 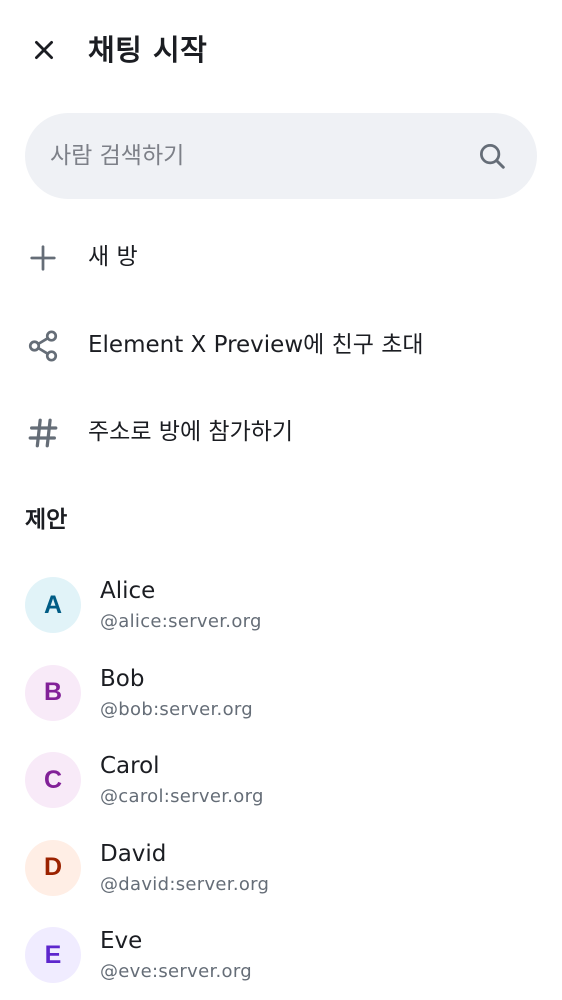 I want to click on user-id: @carol:server.org, so click(x=182, y=796).